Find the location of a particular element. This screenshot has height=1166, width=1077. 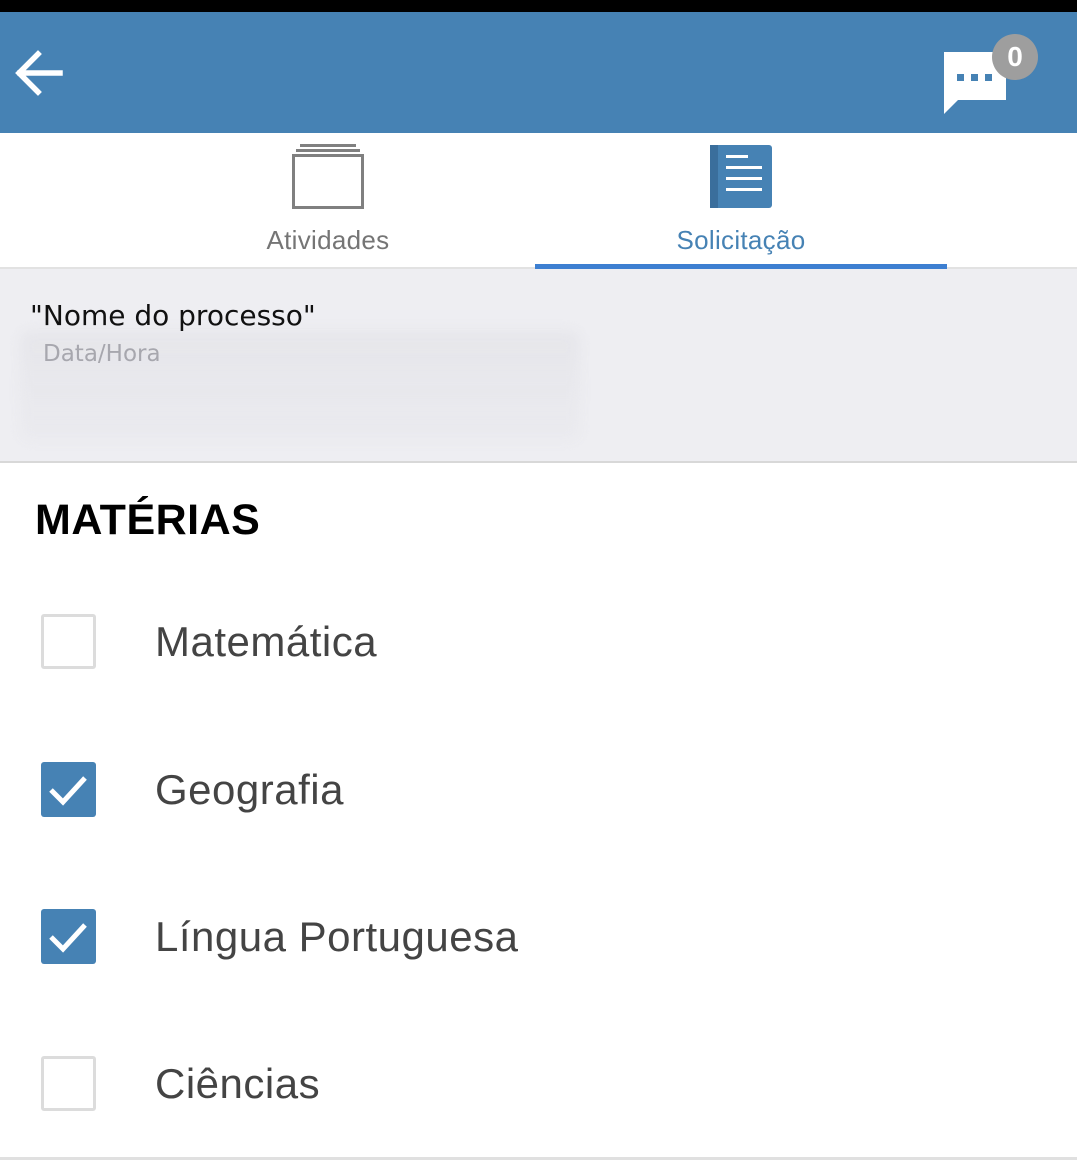

back-button is located at coordinates (38, 73).